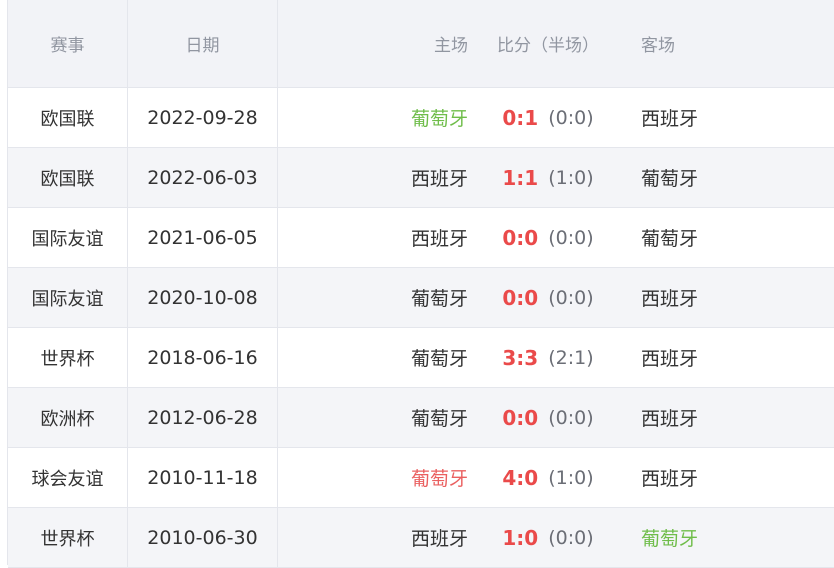 This screenshot has height=568, width=834. I want to click on date-cell: 2022-09-28, so click(203, 117).